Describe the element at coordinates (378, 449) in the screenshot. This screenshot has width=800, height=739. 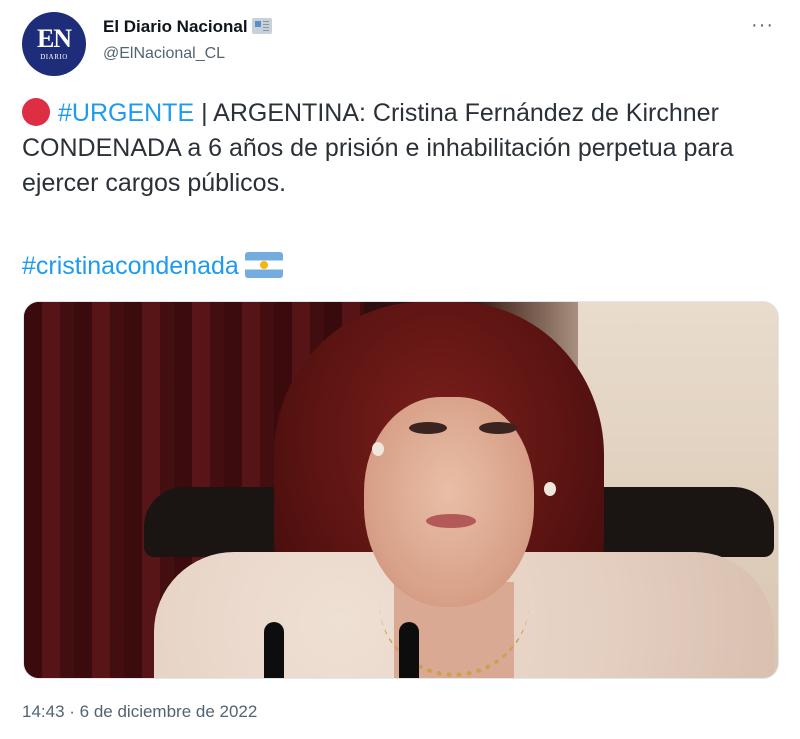
I see `photo-earring-left` at that location.